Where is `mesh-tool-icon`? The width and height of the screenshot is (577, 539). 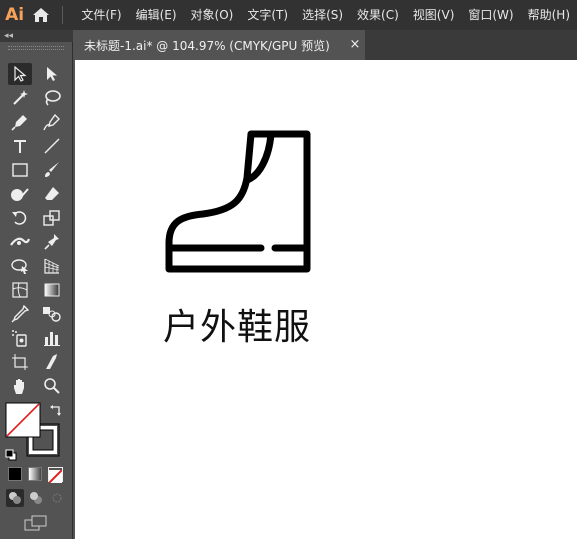 mesh-tool-icon is located at coordinates (20, 290).